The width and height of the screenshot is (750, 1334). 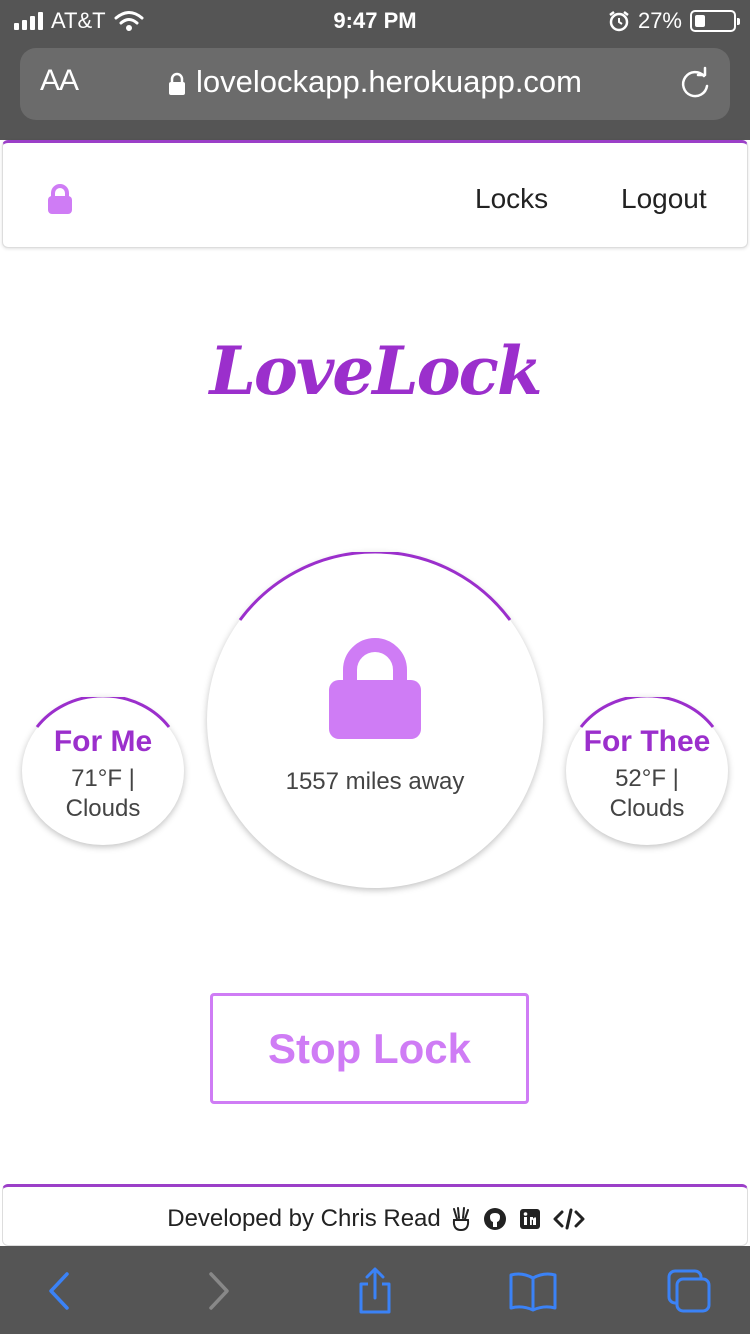 What do you see at coordinates (619, 21) in the screenshot?
I see `alarm-icon` at bounding box center [619, 21].